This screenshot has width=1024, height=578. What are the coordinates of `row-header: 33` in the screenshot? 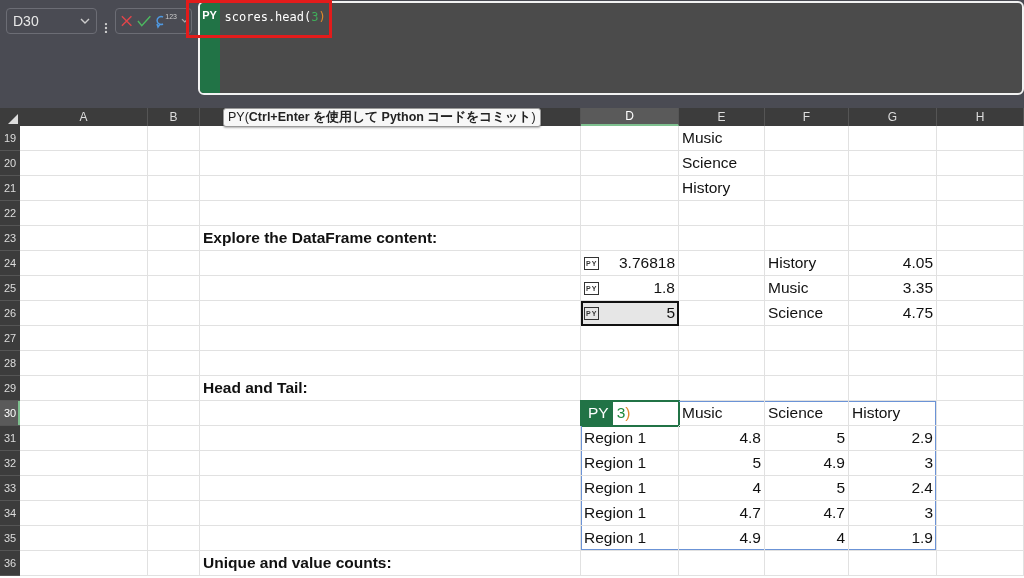 It's located at (10, 488).